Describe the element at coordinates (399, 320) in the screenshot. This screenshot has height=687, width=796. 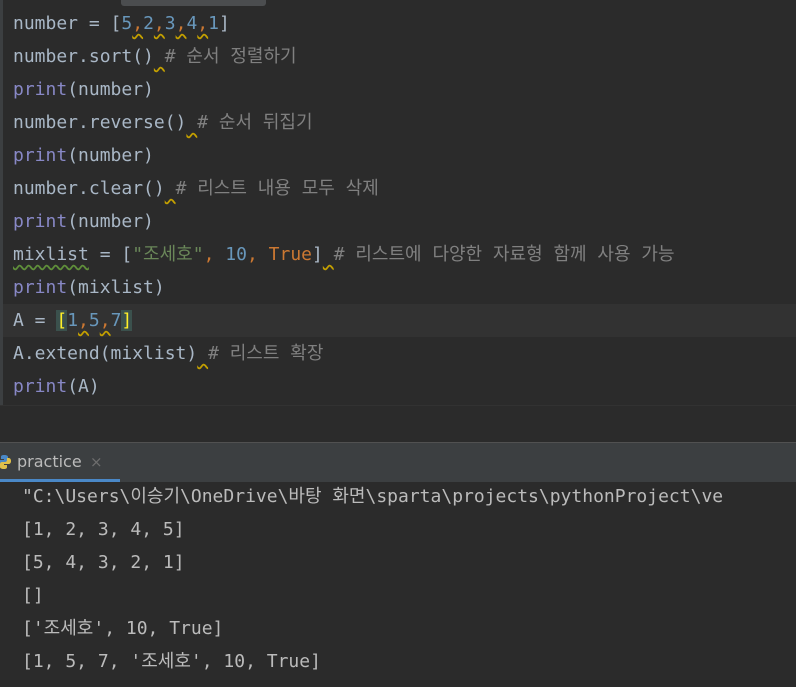
I see `code-line-10-current: A = [1,5,7]` at that location.